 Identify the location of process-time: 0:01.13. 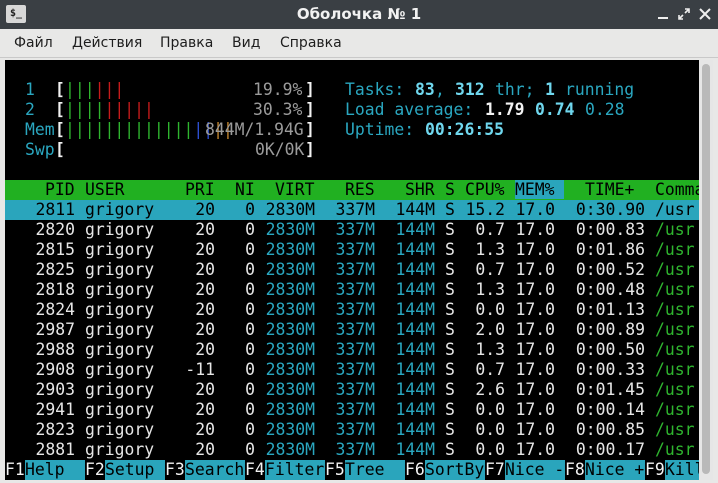
(610, 309).